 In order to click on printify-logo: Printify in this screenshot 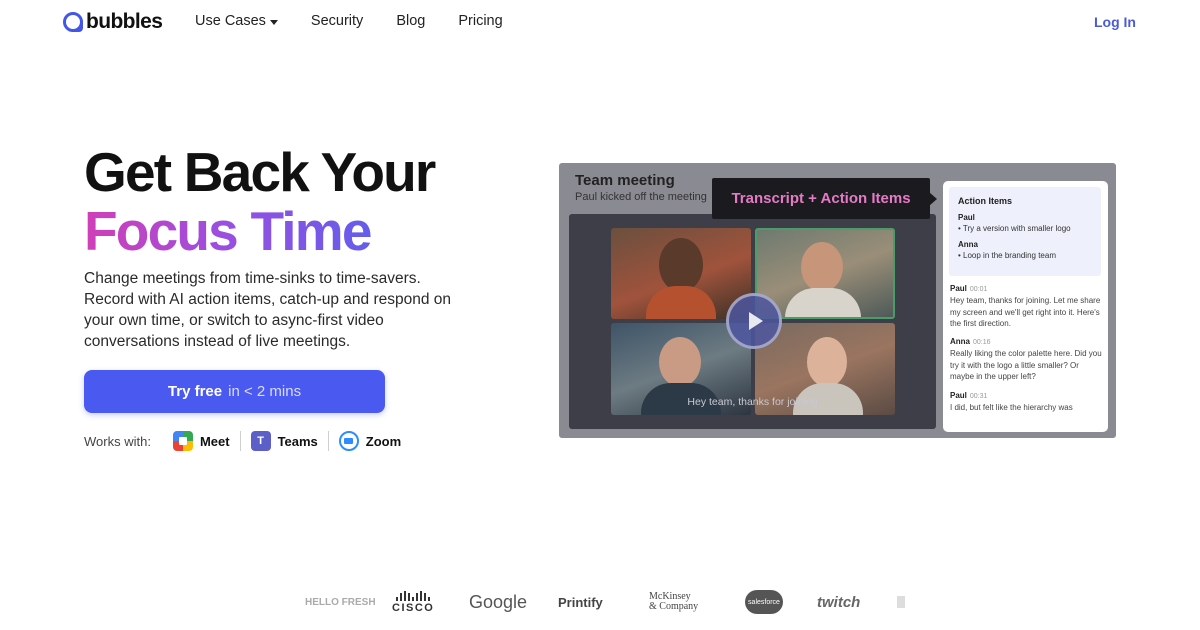, I will do `click(580, 602)`.